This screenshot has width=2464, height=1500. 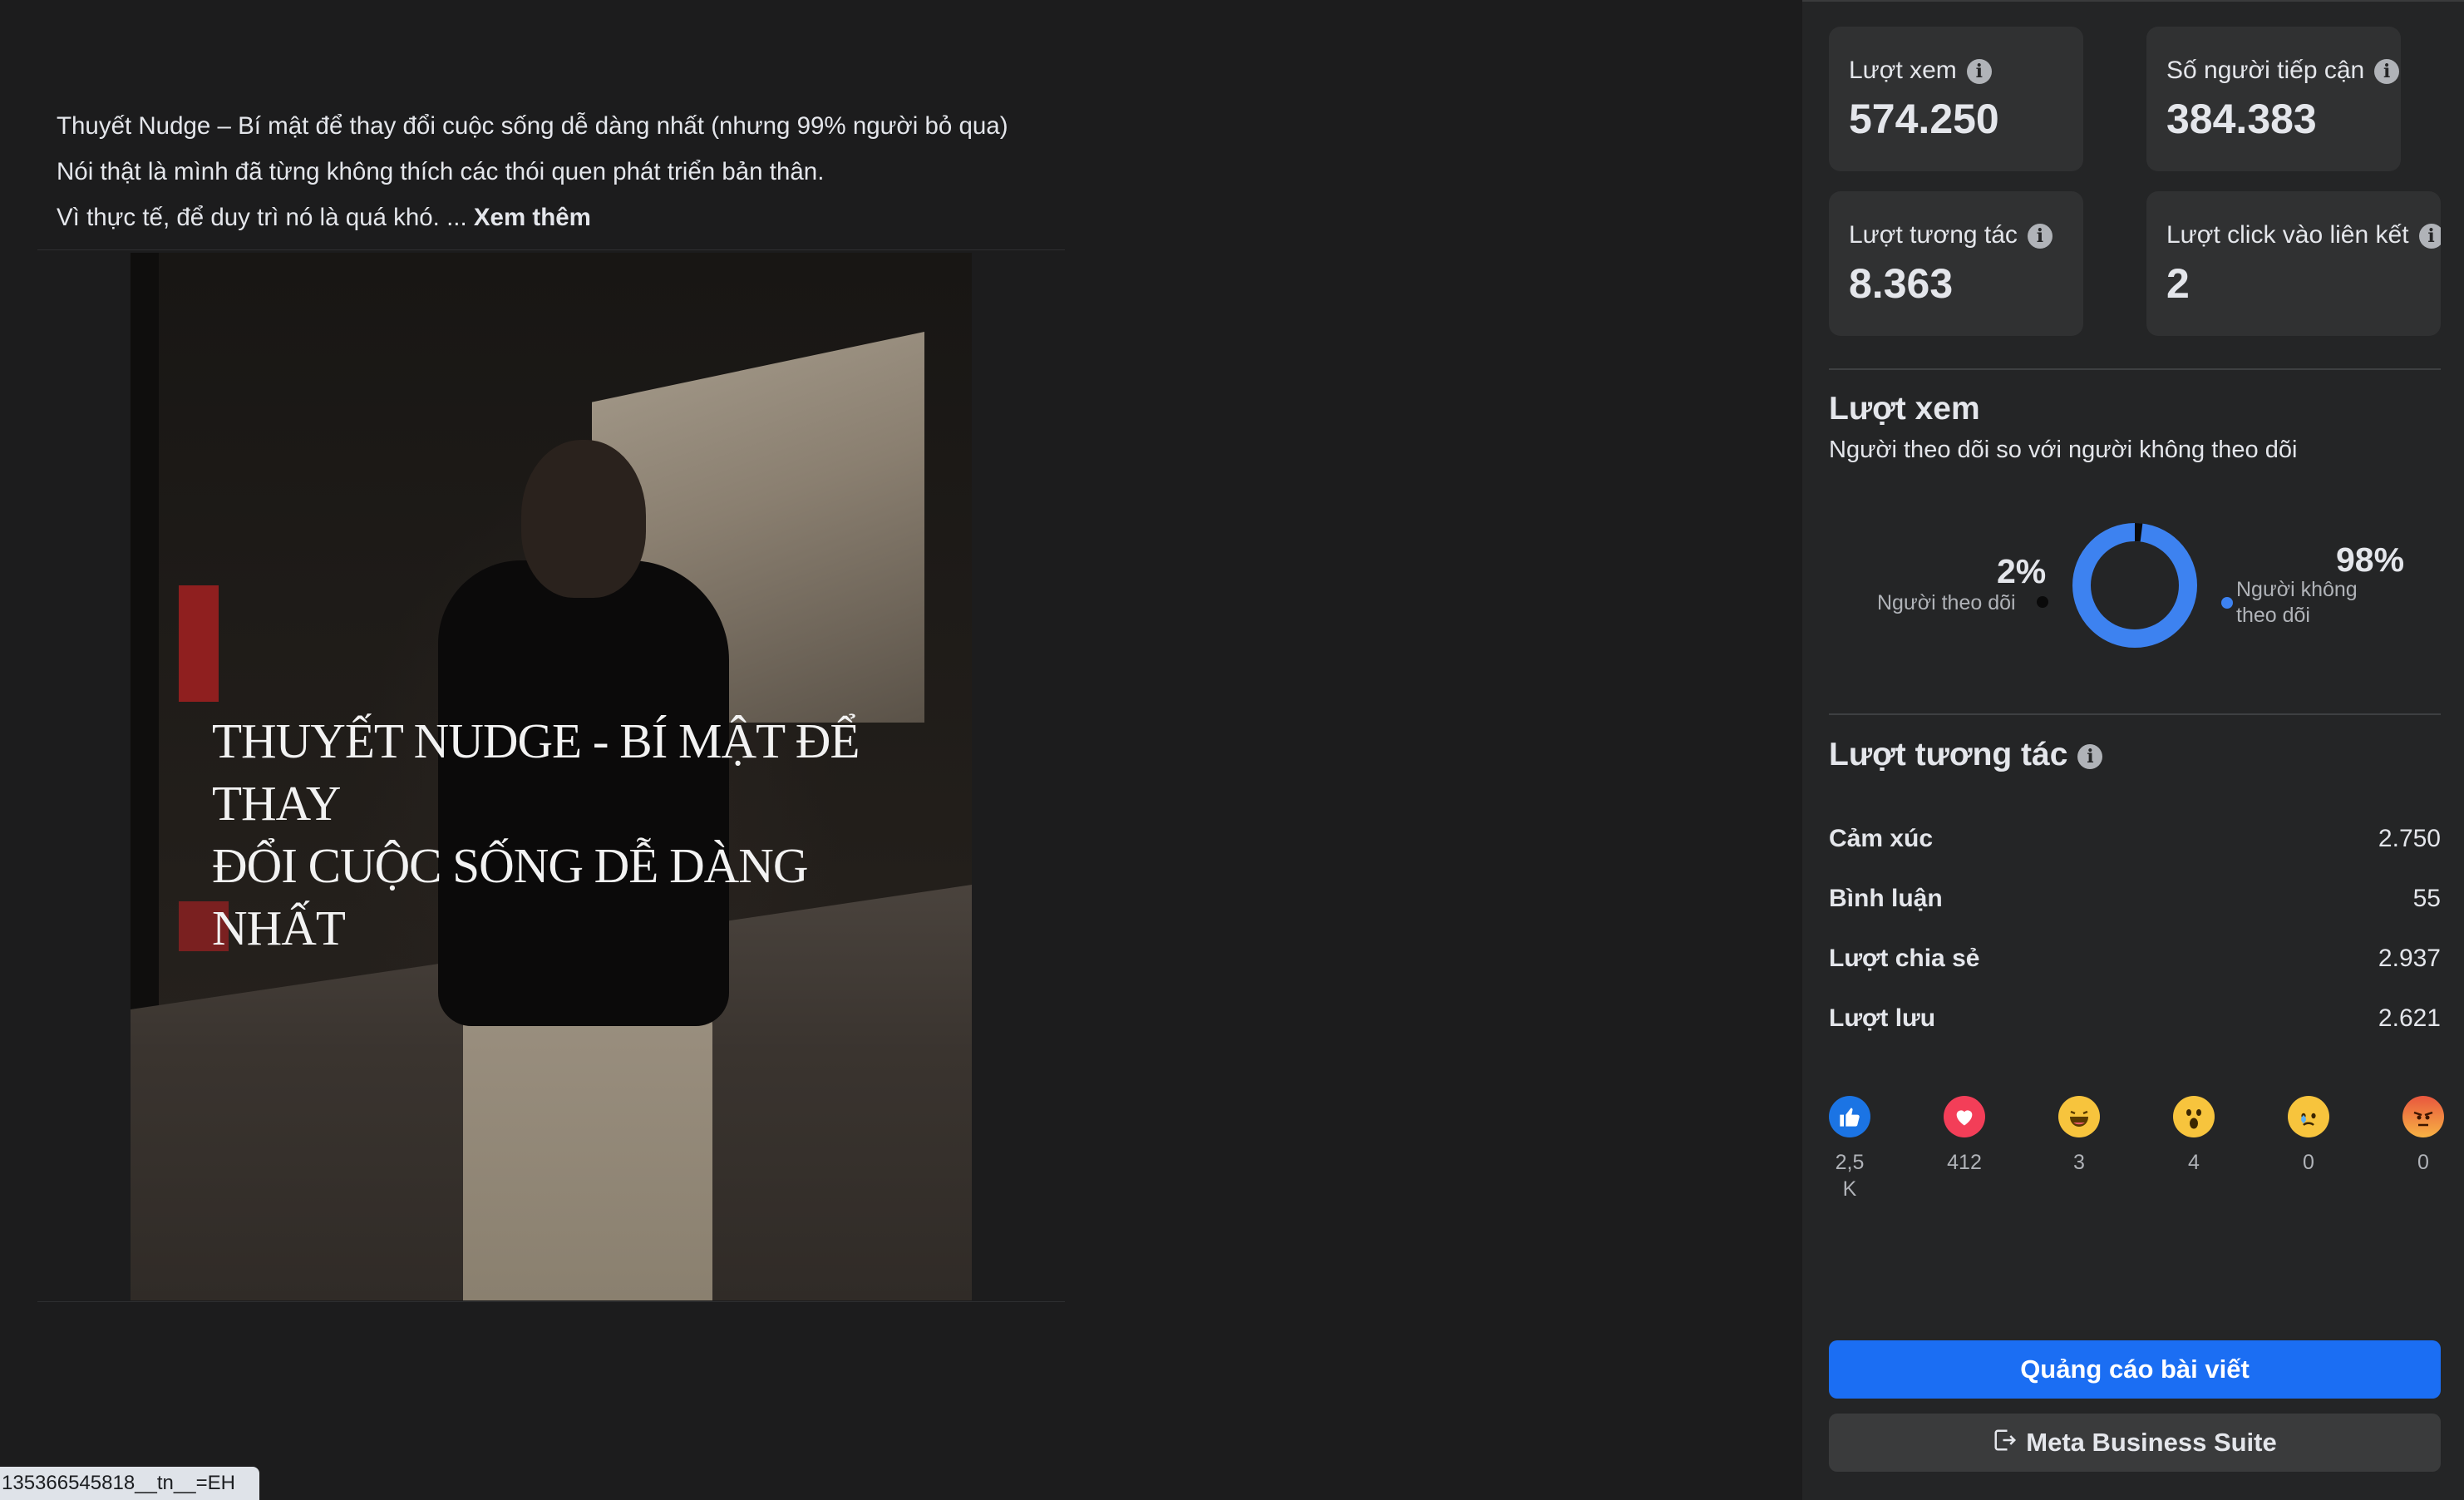 I want to click on reaction-haha: 3, so click(x=2079, y=1136).